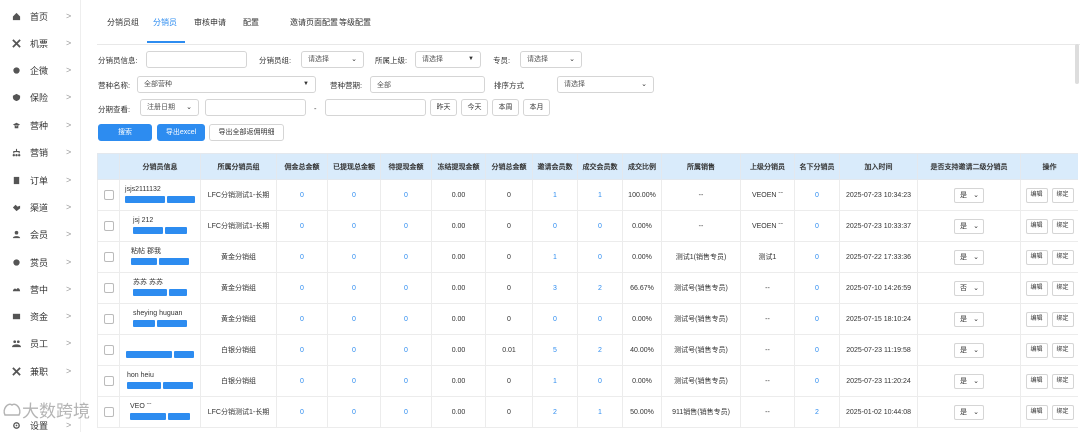 This screenshot has height=435, width=1080. What do you see at coordinates (40, 97) in the screenshot?
I see `sidebar-item-3: 保险 >` at bounding box center [40, 97].